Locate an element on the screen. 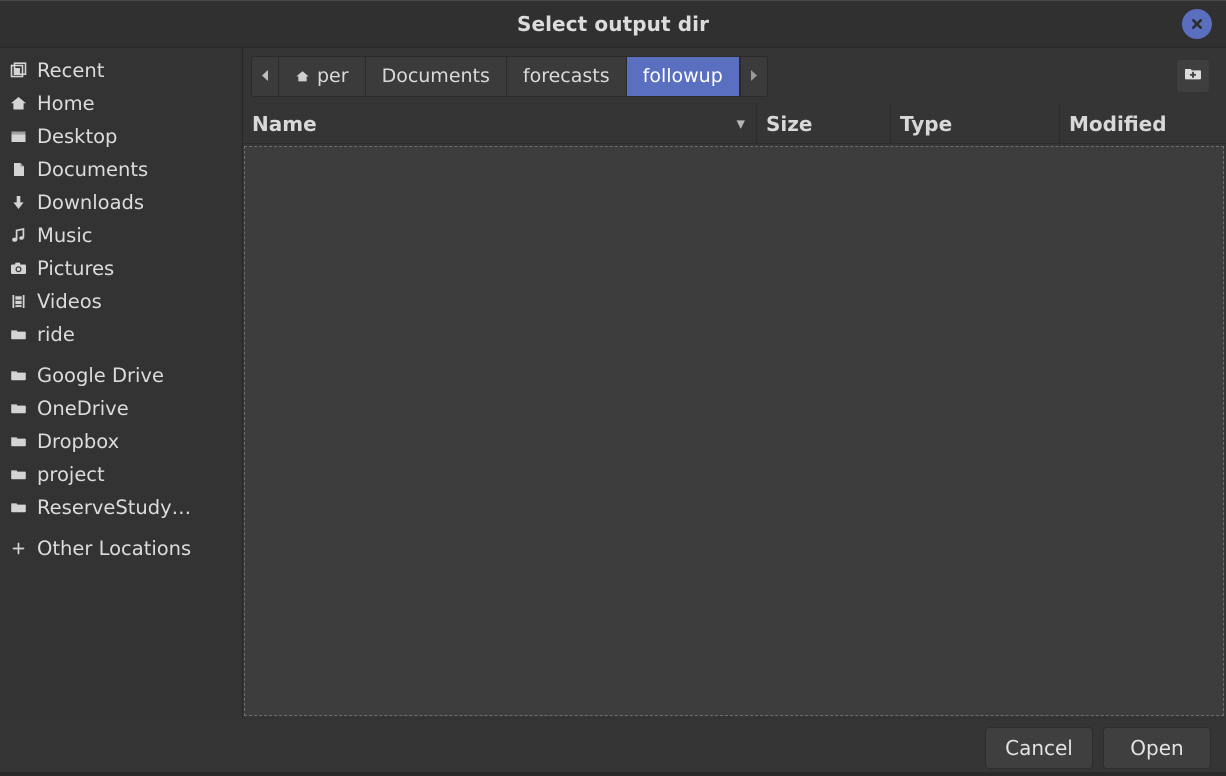 This screenshot has width=1226, height=776. breadcrumb-scroll-left is located at coordinates (265, 76).